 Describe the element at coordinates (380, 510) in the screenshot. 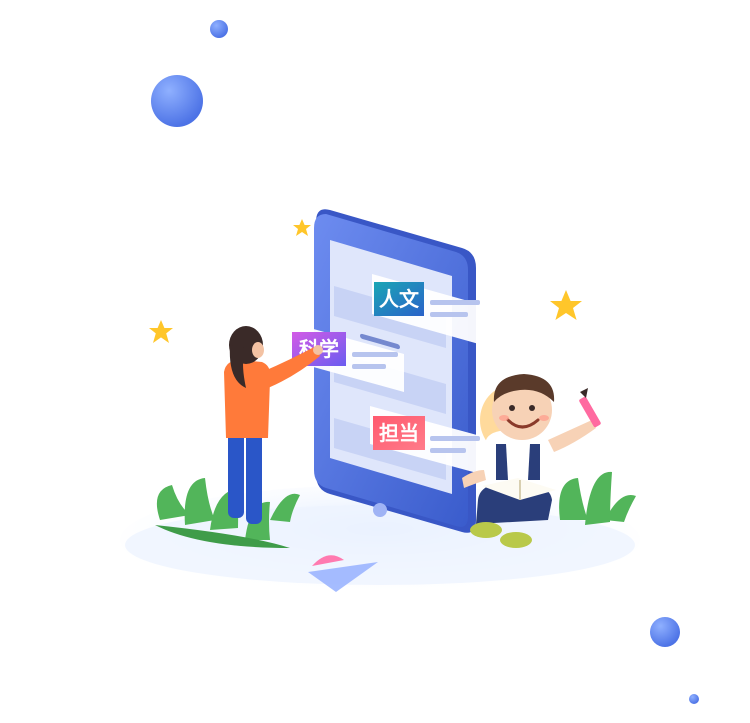

I see `home-button-icon` at that location.